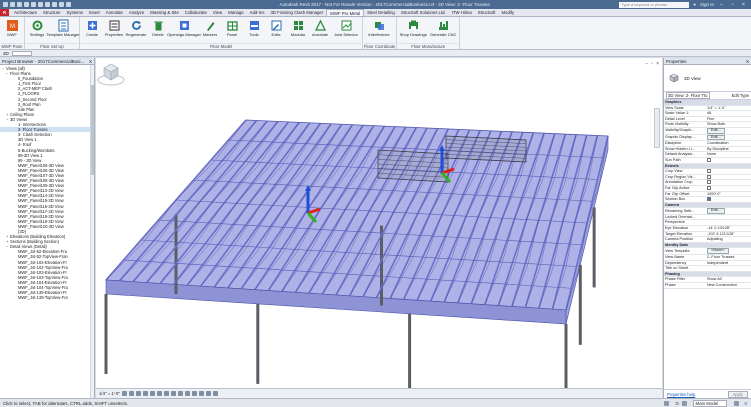 This screenshot has height=407, width=751. I want to click on tab-architecture: Architecture, so click(25, 12).